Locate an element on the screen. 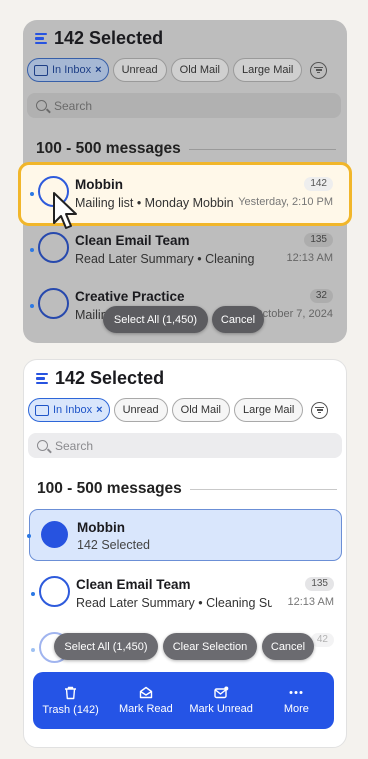 This screenshot has width=368, height=759. envelope-badge-icon is located at coordinates (220, 692).